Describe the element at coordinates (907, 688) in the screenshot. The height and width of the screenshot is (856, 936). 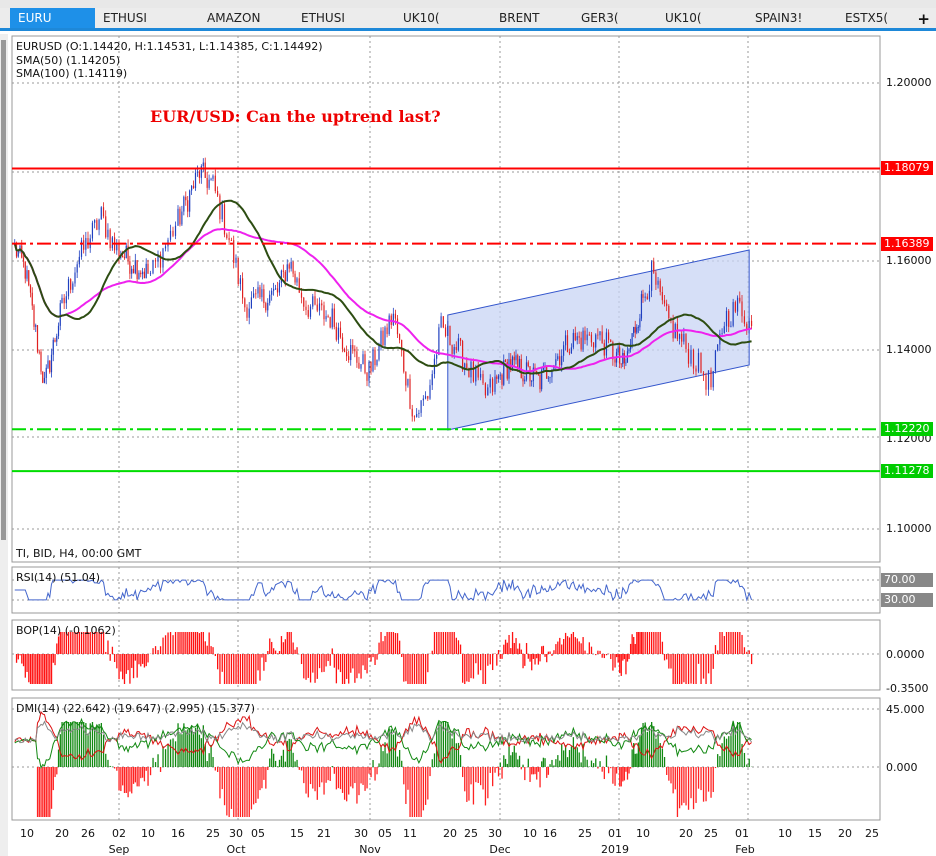
I see `bop-min-label: -0.3500` at that location.